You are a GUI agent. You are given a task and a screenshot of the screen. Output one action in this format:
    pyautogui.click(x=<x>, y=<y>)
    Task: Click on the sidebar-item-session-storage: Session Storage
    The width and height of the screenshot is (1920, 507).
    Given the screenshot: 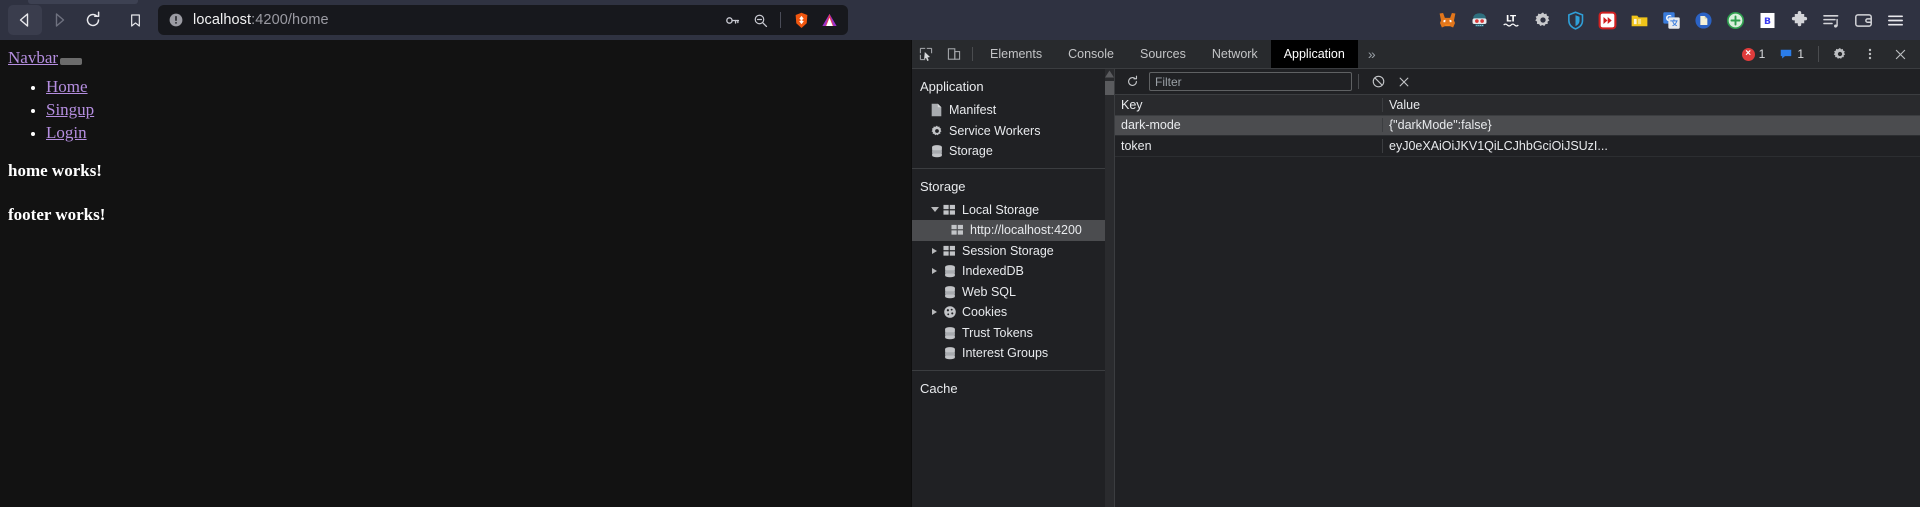 What is the action you would take?
    pyautogui.click(x=1013, y=251)
    